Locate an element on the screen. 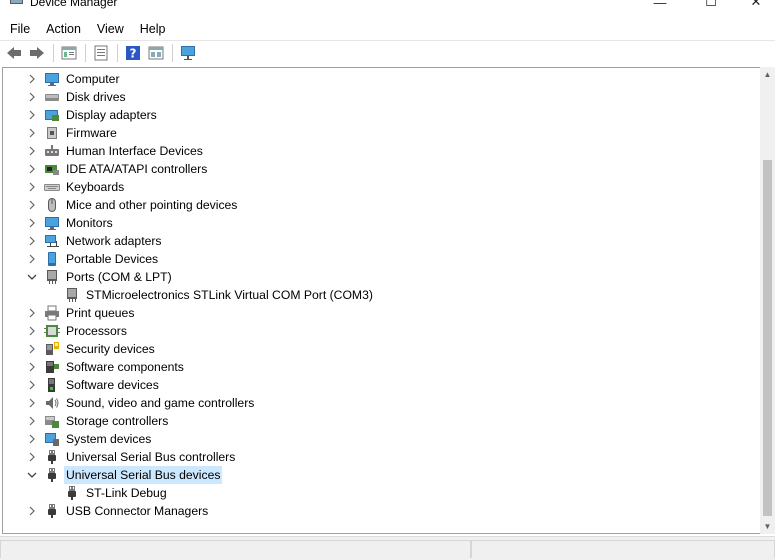  tree-item-label: Computer is located at coordinates (93, 79).